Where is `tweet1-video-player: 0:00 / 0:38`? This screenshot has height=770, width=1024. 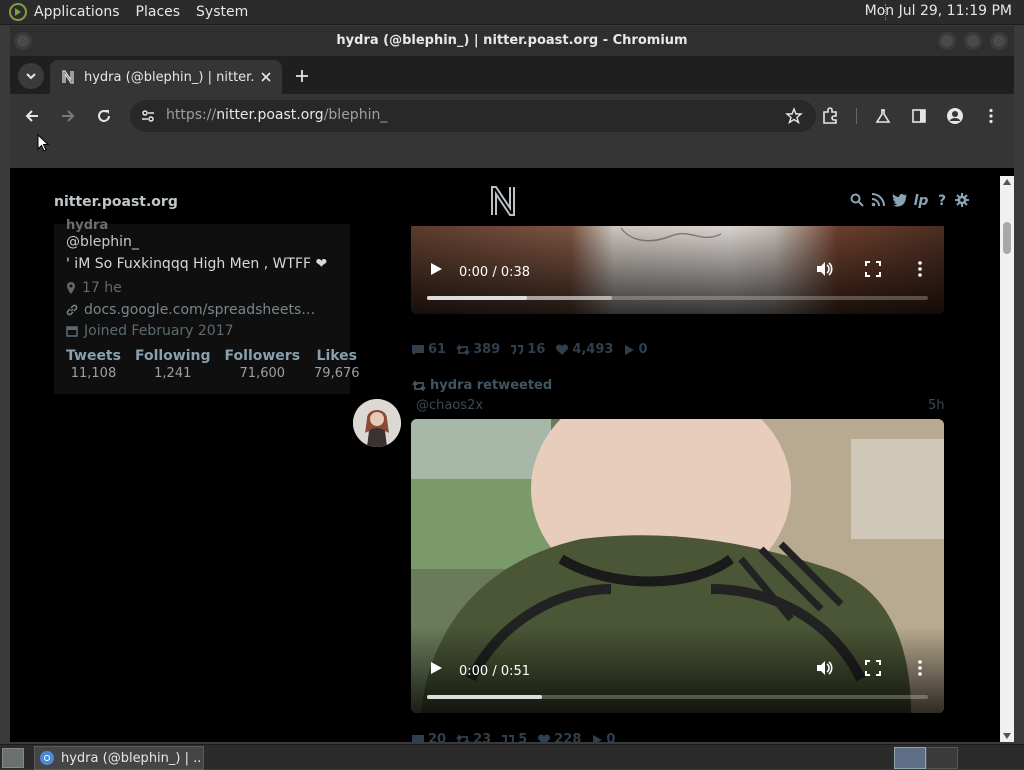
tweet1-video-player: 0:00 / 0:38 is located at coordinates (677, 270).